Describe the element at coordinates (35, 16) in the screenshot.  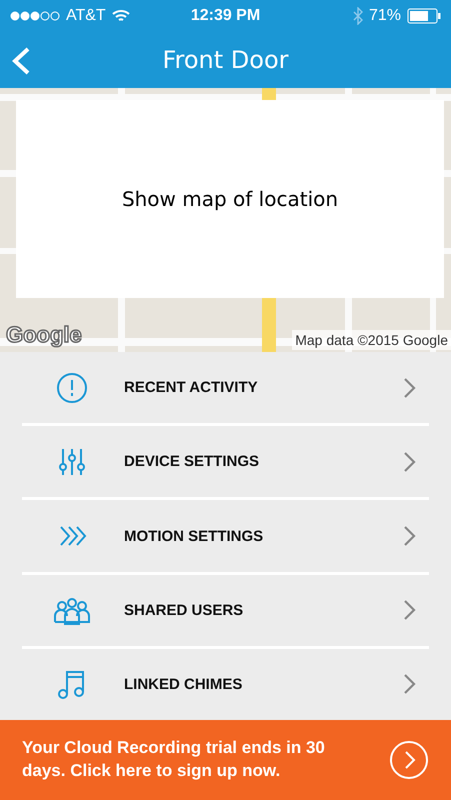
I see `signal-icon` at that location.